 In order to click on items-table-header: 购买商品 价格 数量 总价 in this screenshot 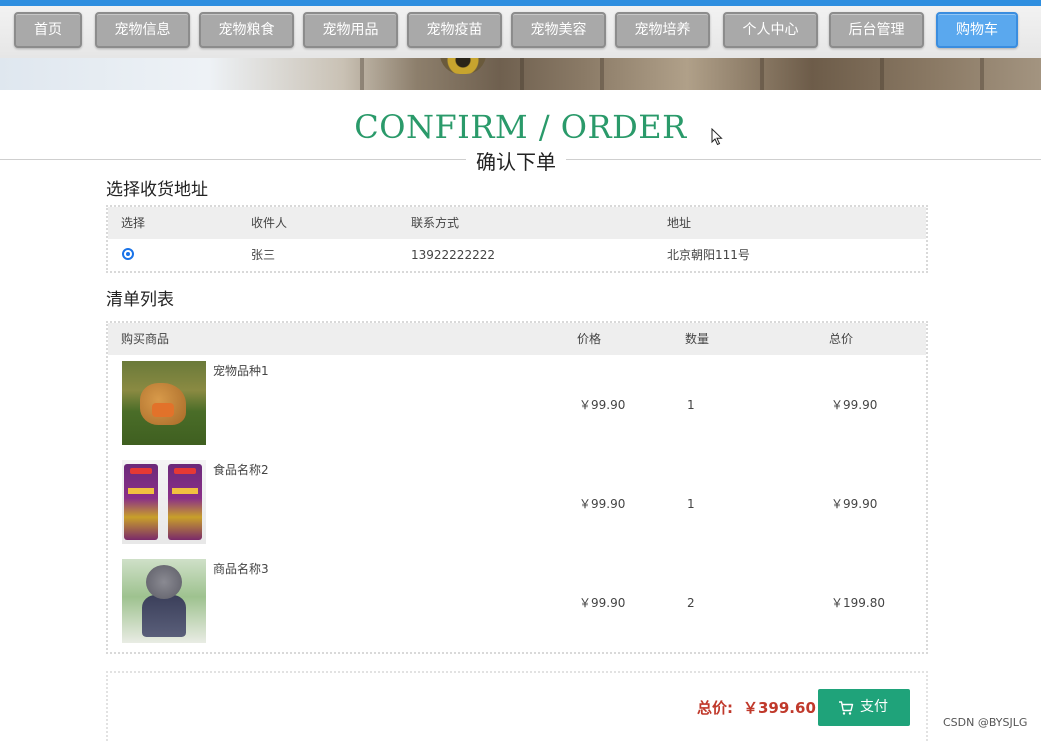, I will do `click(517, 339)`.